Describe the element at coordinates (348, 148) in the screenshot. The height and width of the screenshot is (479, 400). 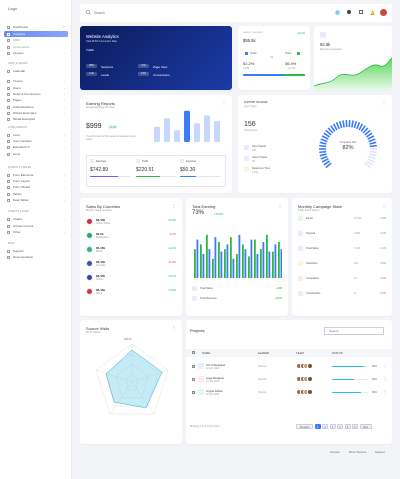
I see `gauge-value: 82%` at that location.